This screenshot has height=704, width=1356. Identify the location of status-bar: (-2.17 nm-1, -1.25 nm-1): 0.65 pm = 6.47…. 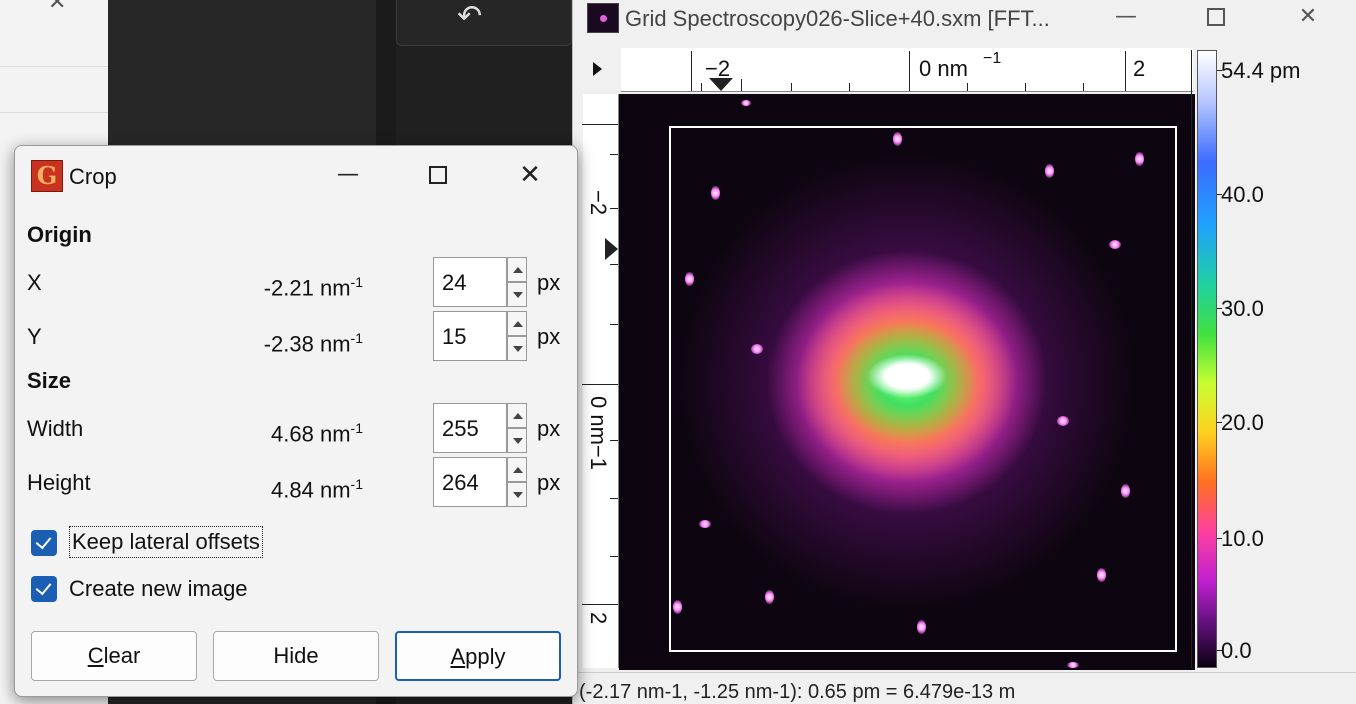
(964, 688).